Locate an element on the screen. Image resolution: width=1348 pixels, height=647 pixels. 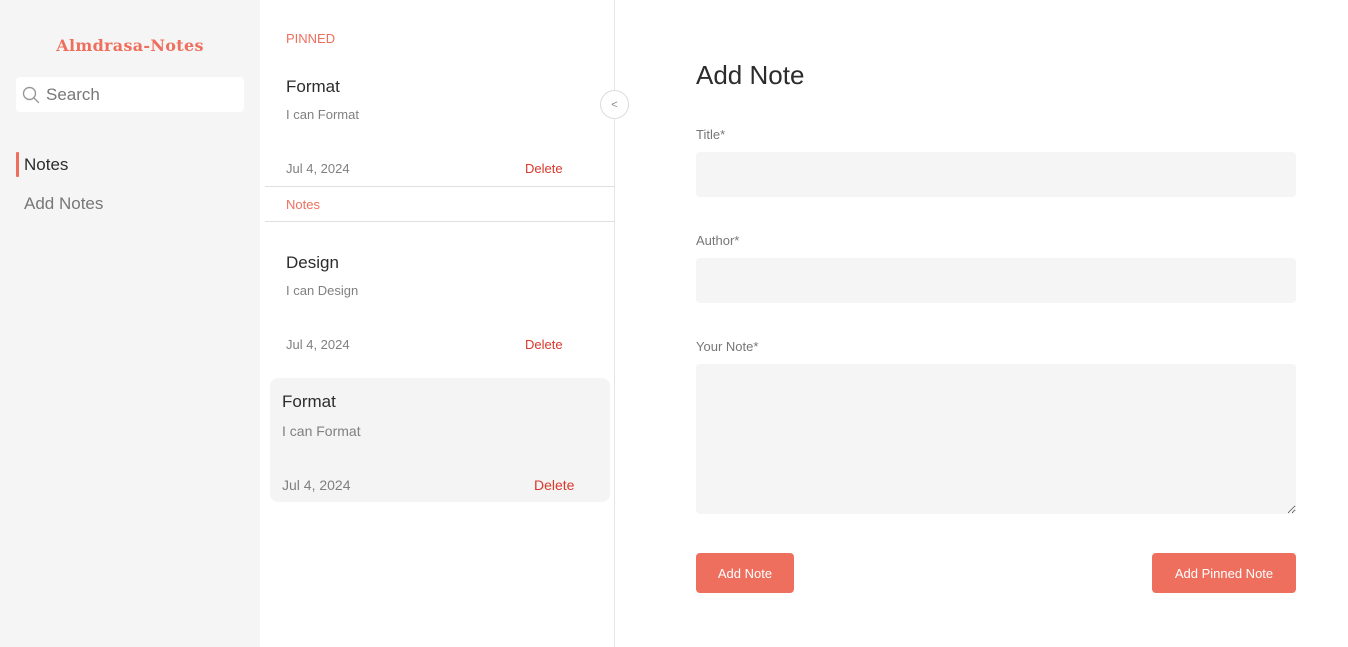
pinned-section-label: PINNED is located at coordinates (311, 38).